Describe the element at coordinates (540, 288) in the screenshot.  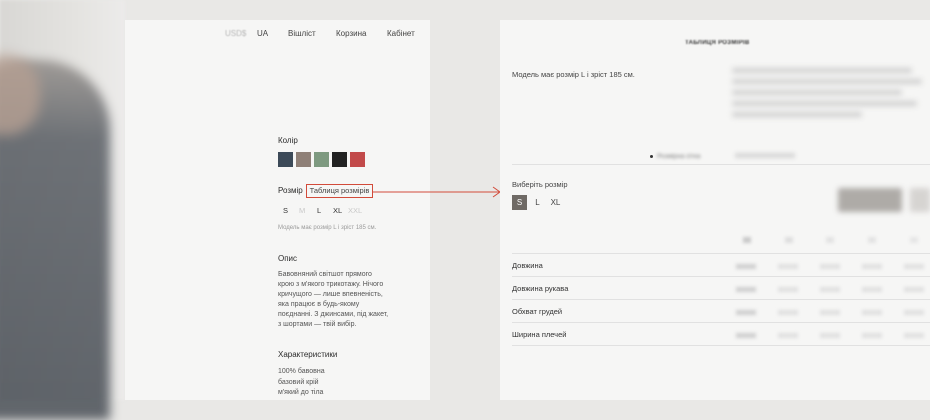
I see `table-row-label: Довжина рукава` at that location.